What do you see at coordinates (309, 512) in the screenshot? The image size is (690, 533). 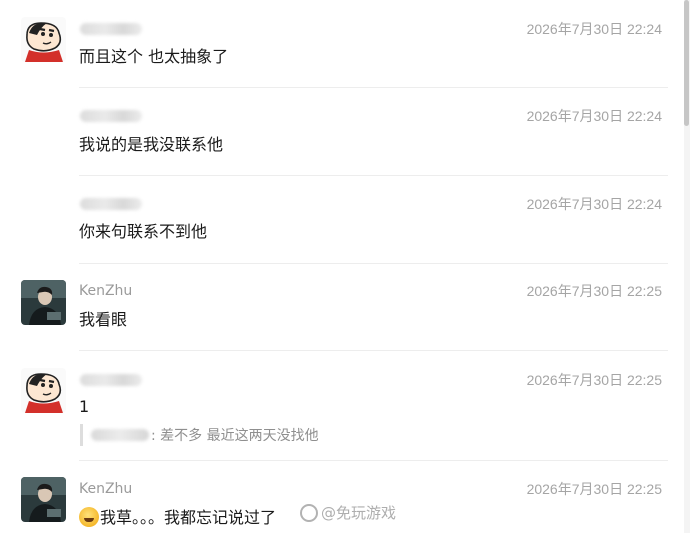 I see `weibo-logo-icon` at bounding box center [309, 512].